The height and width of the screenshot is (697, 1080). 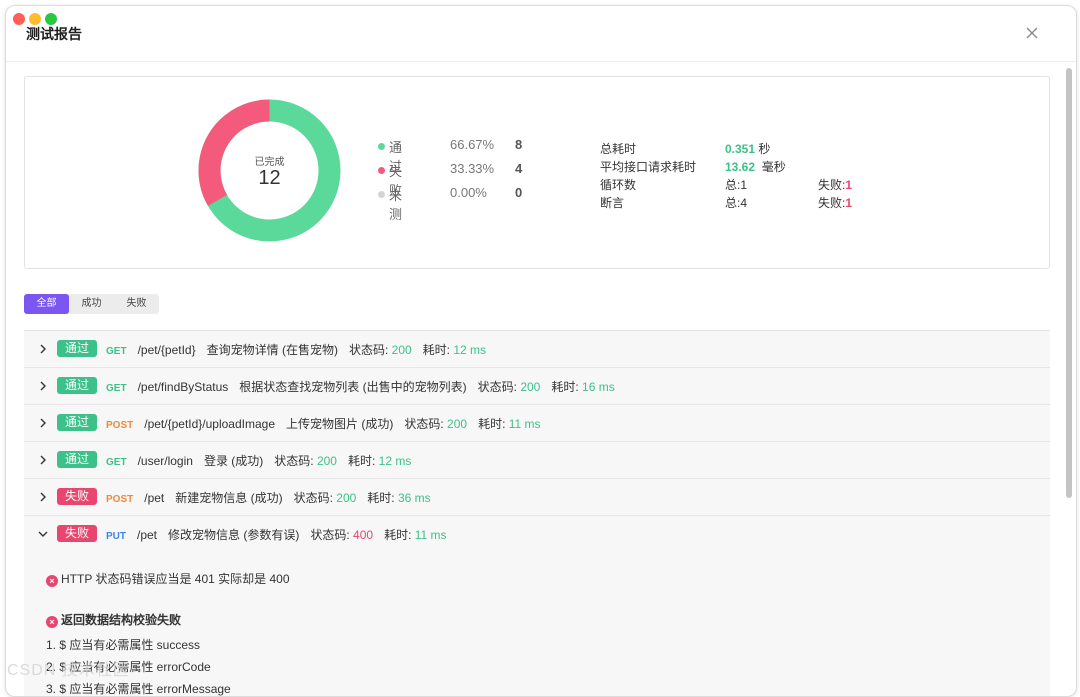 What do you see at coordinates (136, 304) in the screenshot?
I see `filter-tab-failed: 失败` at bounding box center [136, 304].